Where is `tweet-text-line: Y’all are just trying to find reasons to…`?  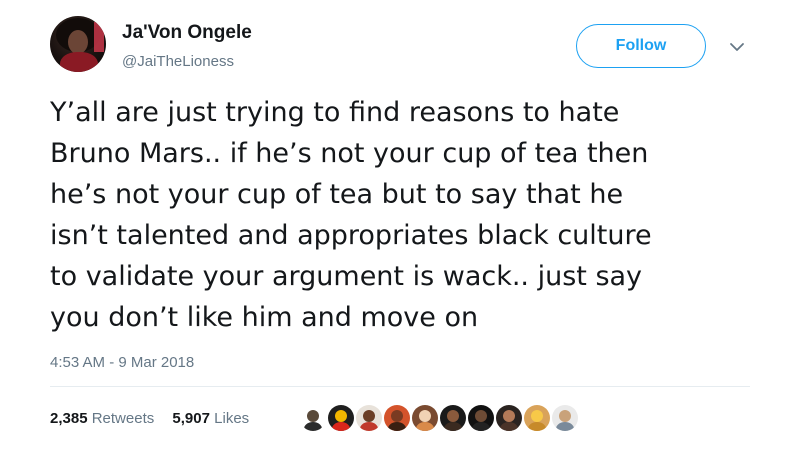 tweet-text-line: Y’all are just trying to find reasons to… is located at coordinates (335, 112).